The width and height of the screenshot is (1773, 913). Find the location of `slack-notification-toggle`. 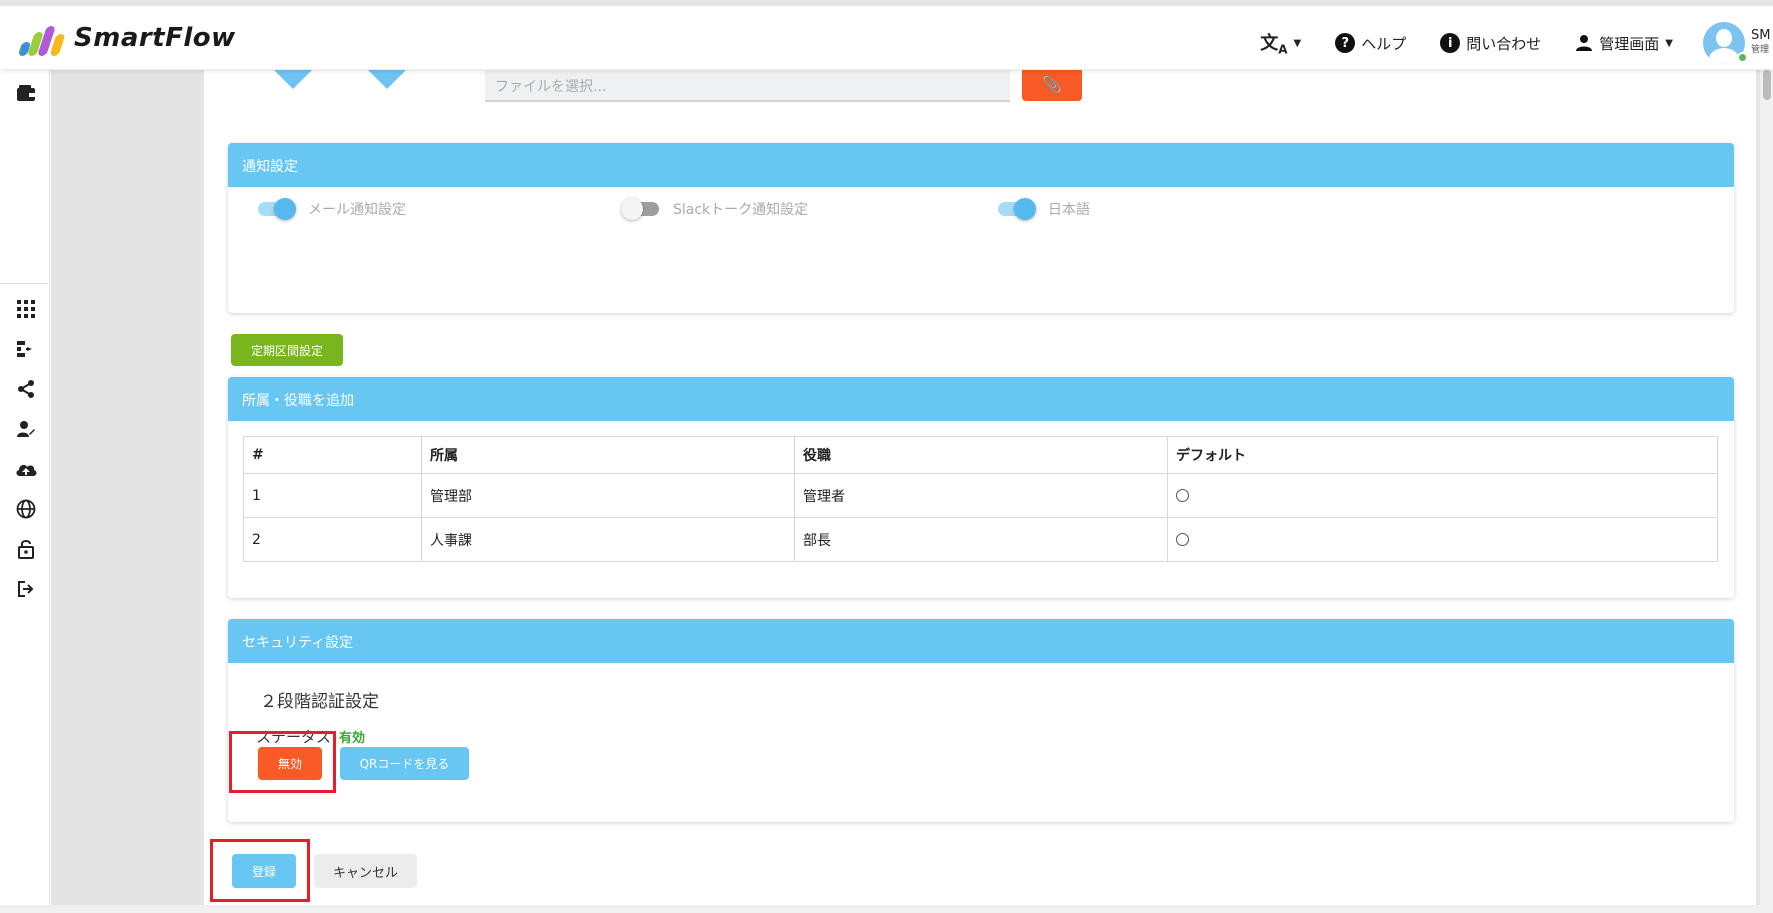

slack-notification-toggle is located at coordinates (640, 209).